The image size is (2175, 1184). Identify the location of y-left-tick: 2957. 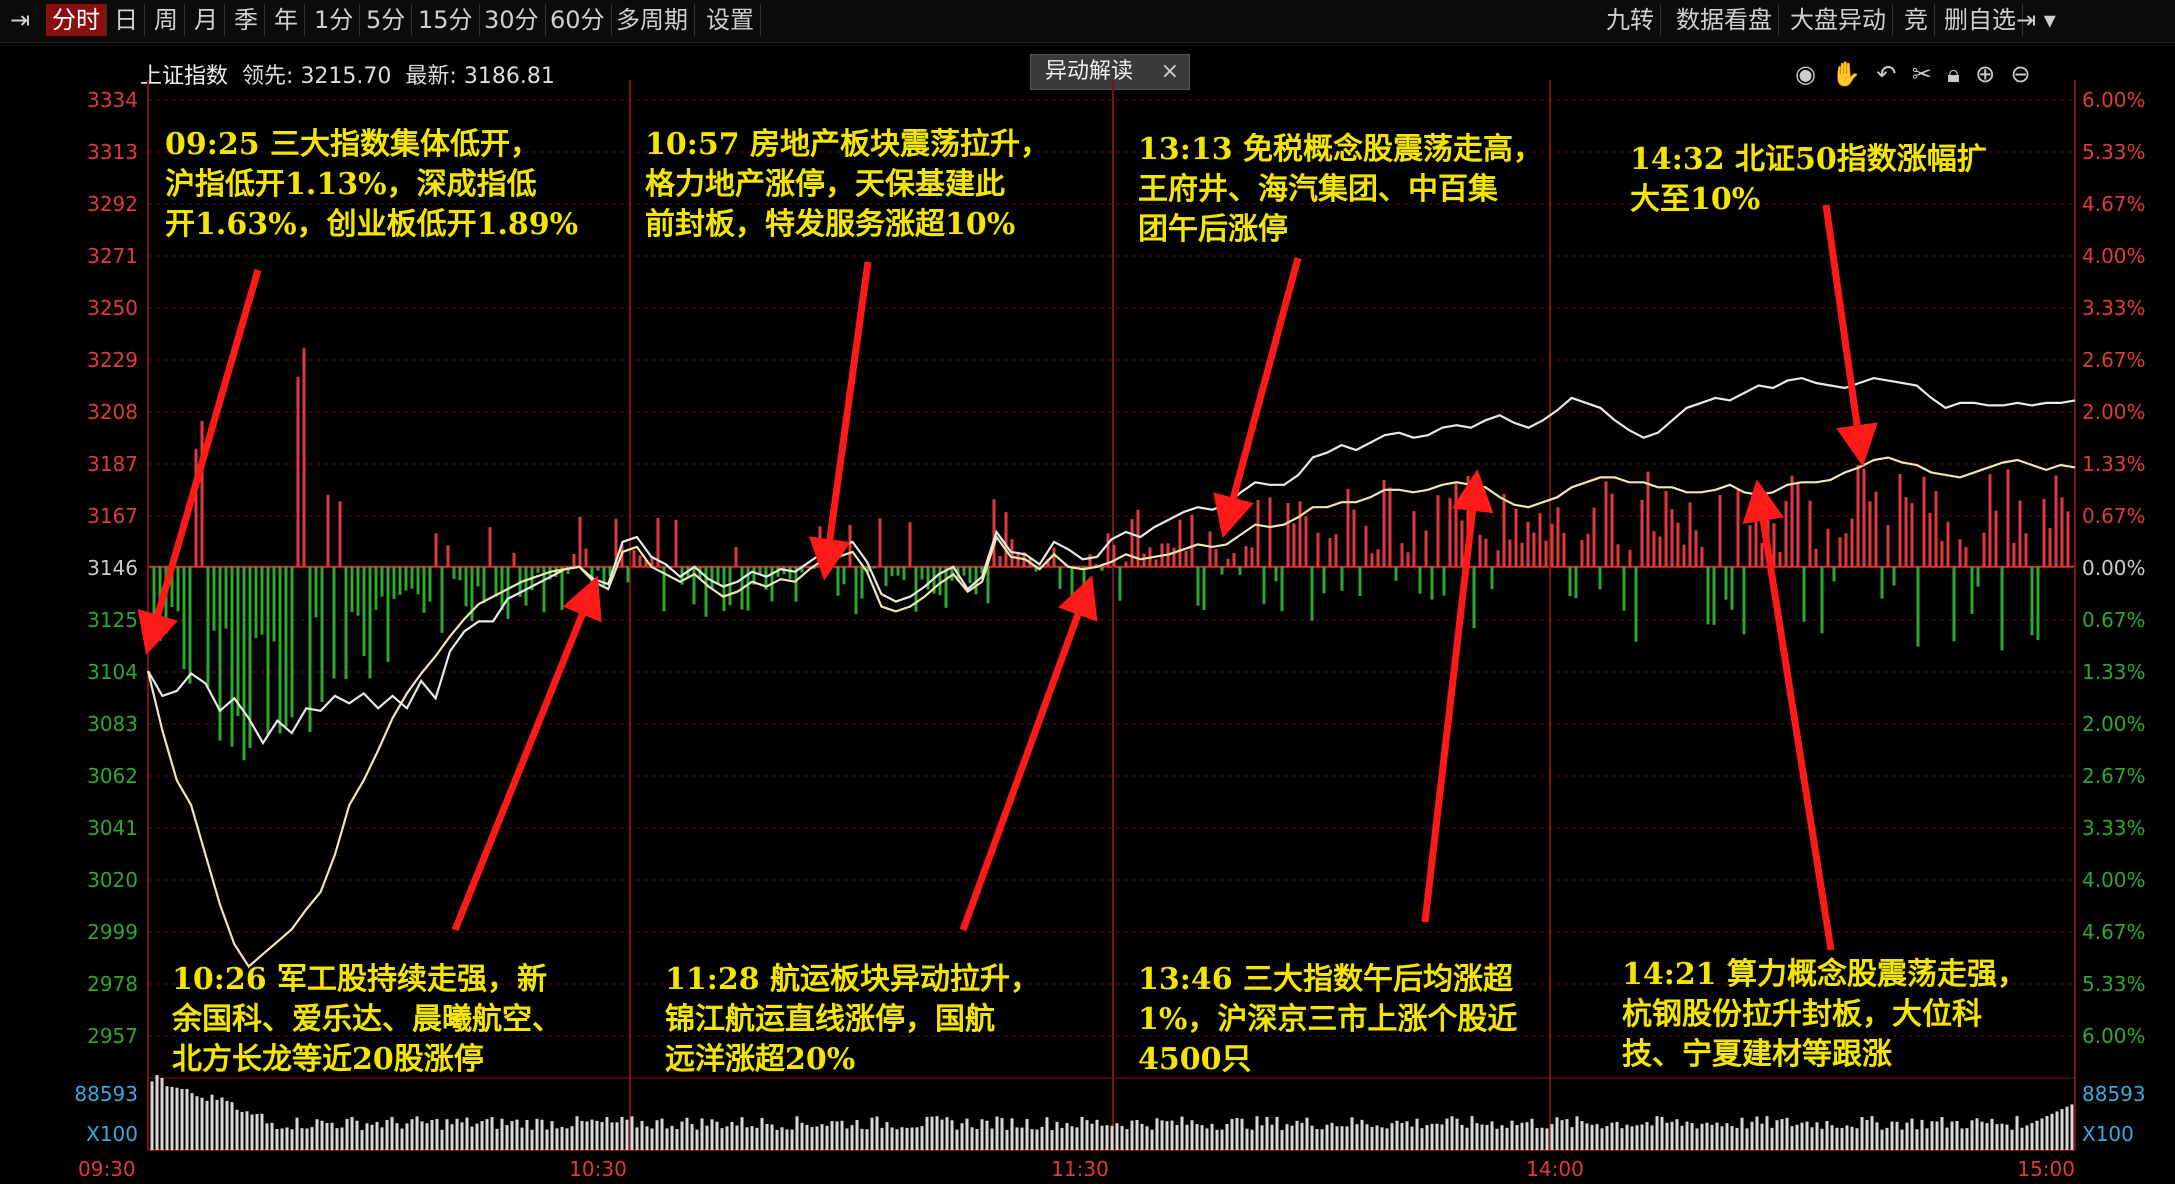
(112, 1036).